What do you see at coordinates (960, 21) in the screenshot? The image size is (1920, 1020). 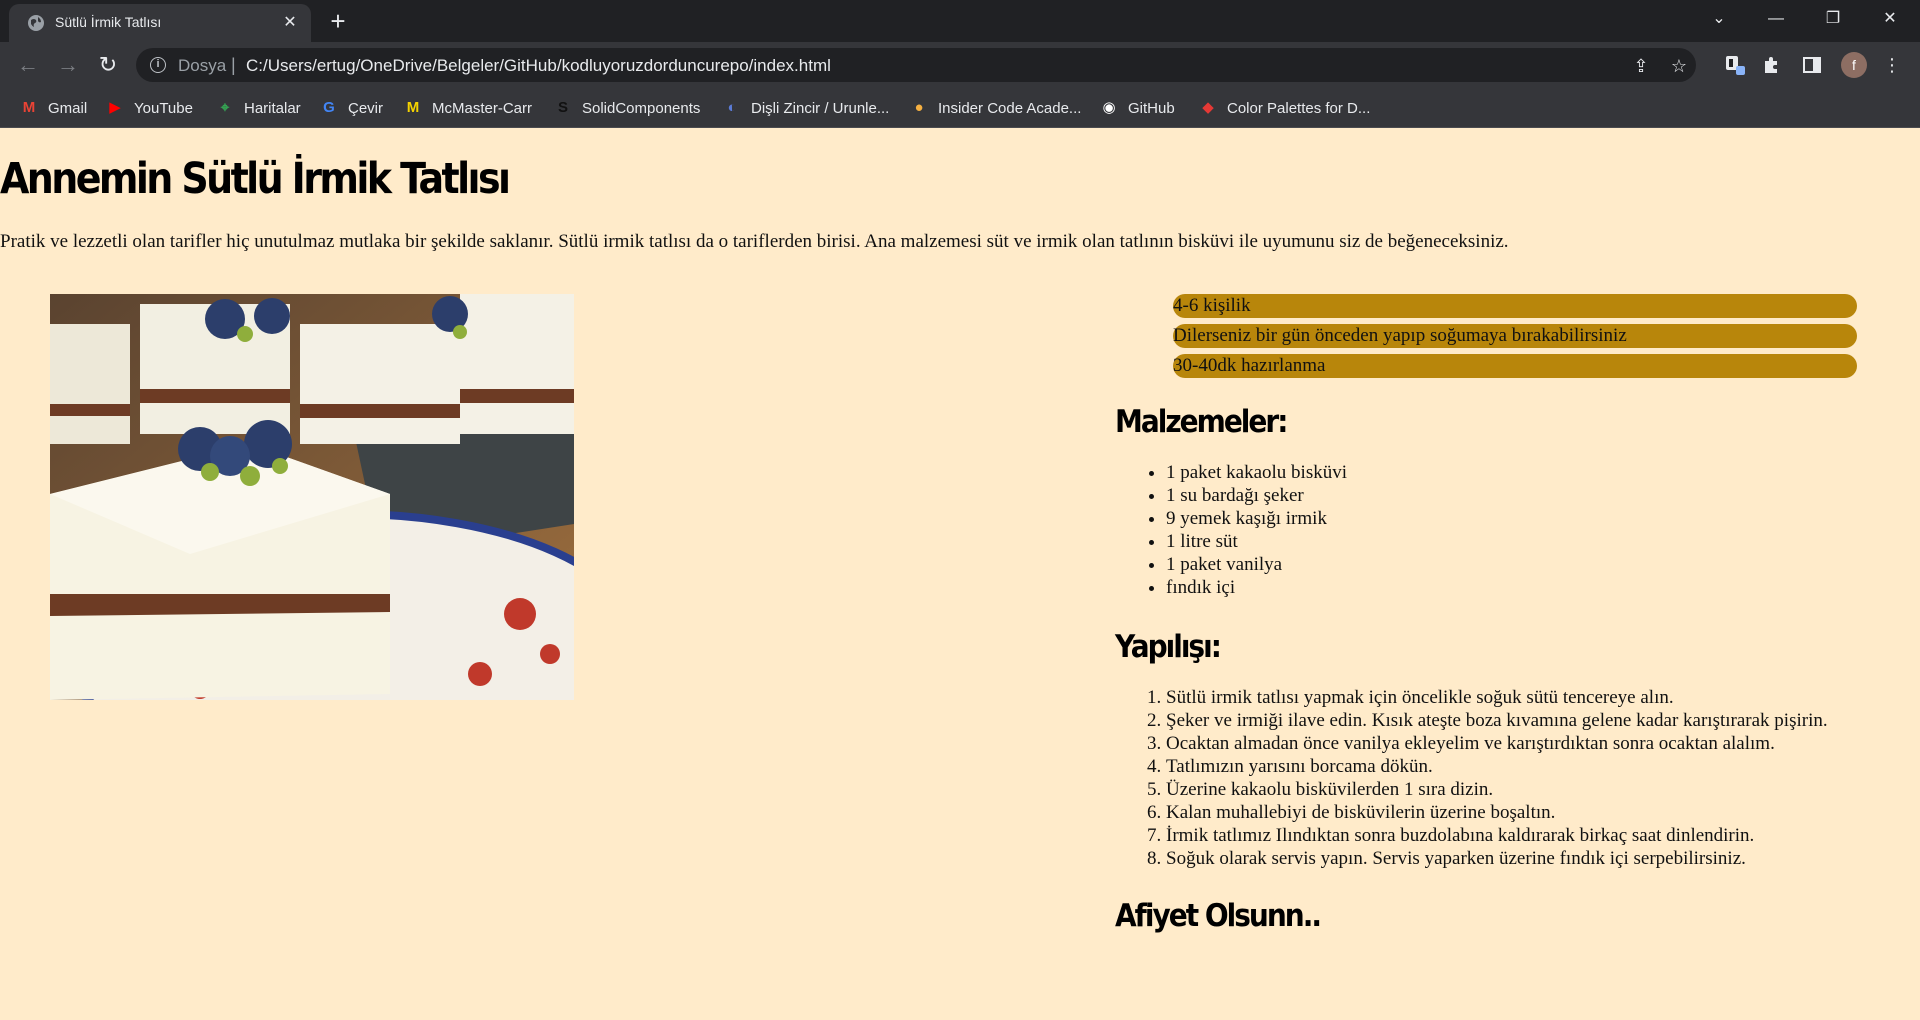 I see `title-bar: Sütlü İrmik Tatlısı ✕ + ⌄ — ❐ ✕` at bounding box center [960, 21].